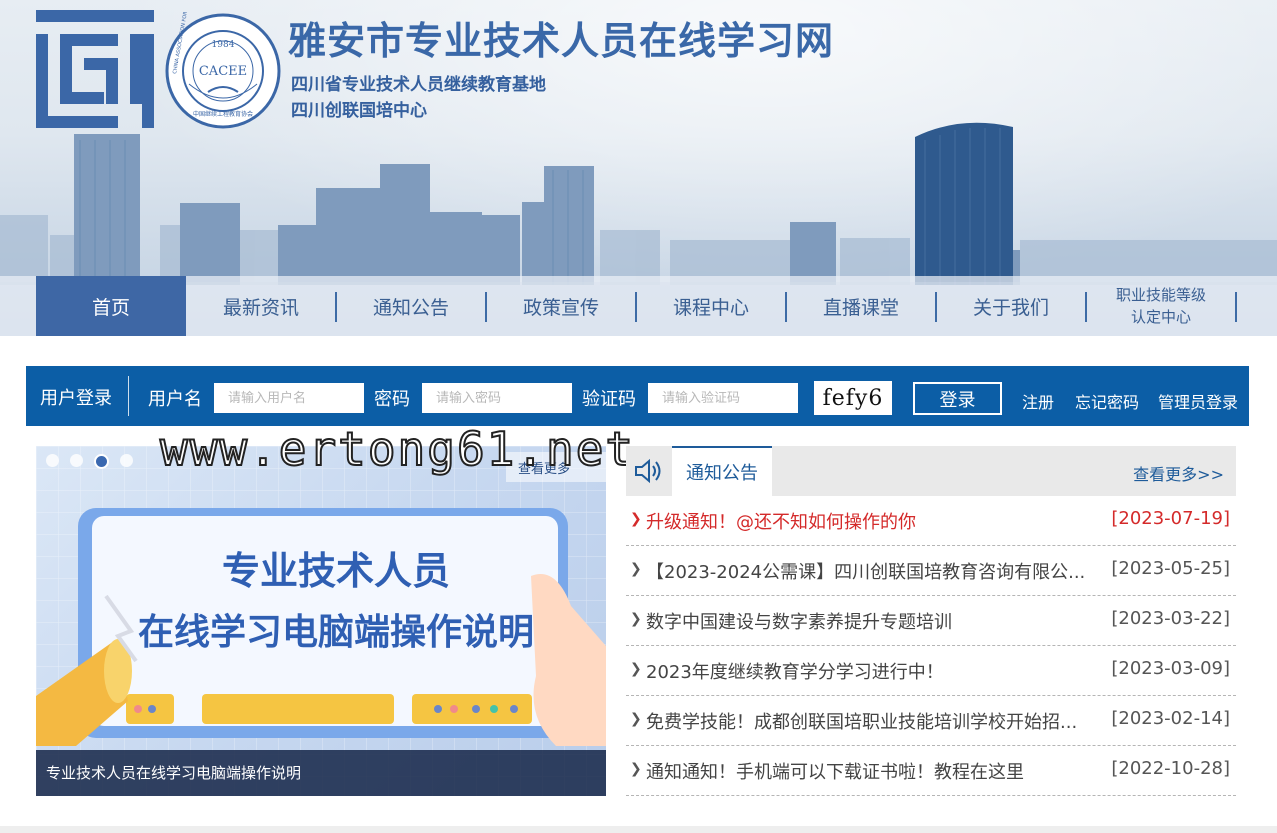  I want to click on notice-item: ❯ 数字中国建设与数字素养提升专题培训 [2023-03-22], so click(931, 621).